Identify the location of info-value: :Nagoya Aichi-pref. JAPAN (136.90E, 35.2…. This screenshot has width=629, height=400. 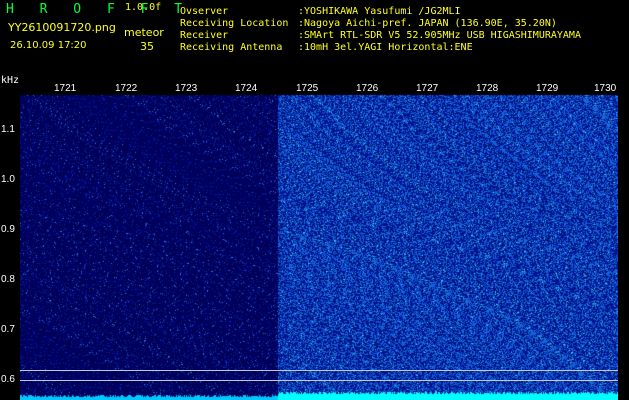
(427, 23).